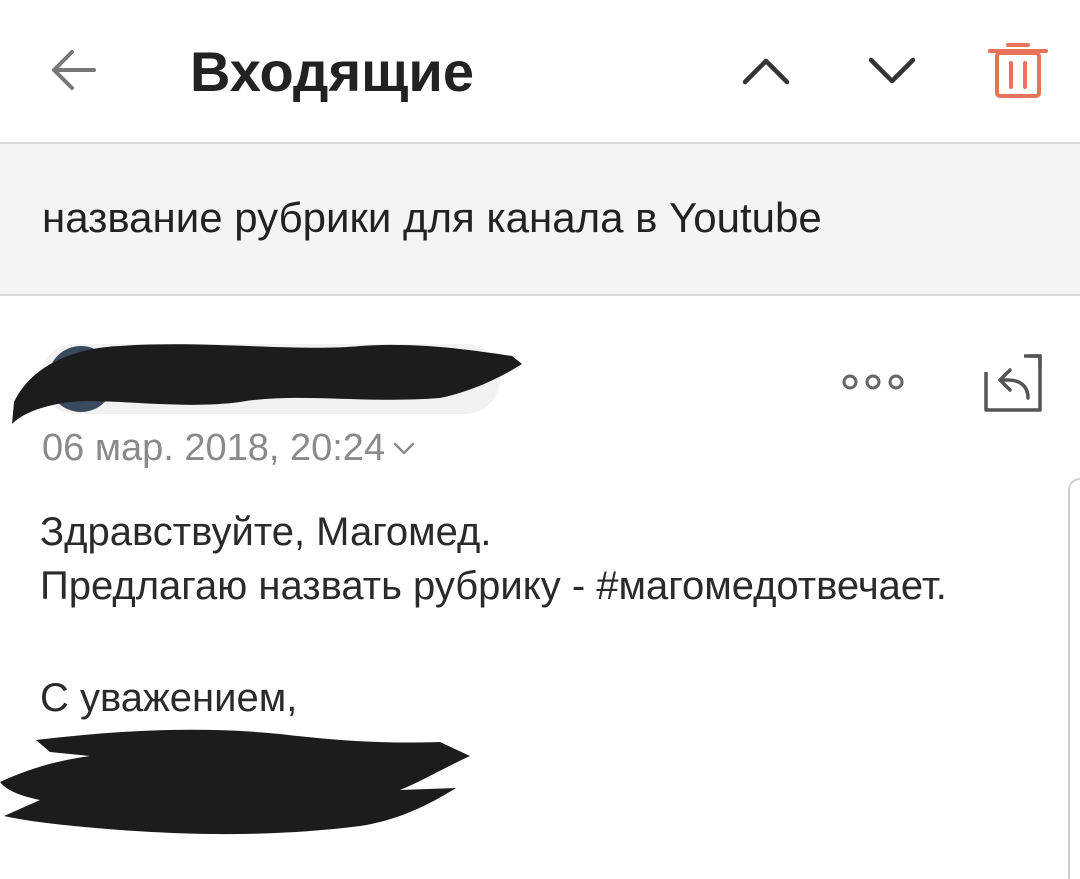  What do you see at coordinates (1074, 678) in the screenshot?
I see `scrollbar` at bounding box center [1074, 678].